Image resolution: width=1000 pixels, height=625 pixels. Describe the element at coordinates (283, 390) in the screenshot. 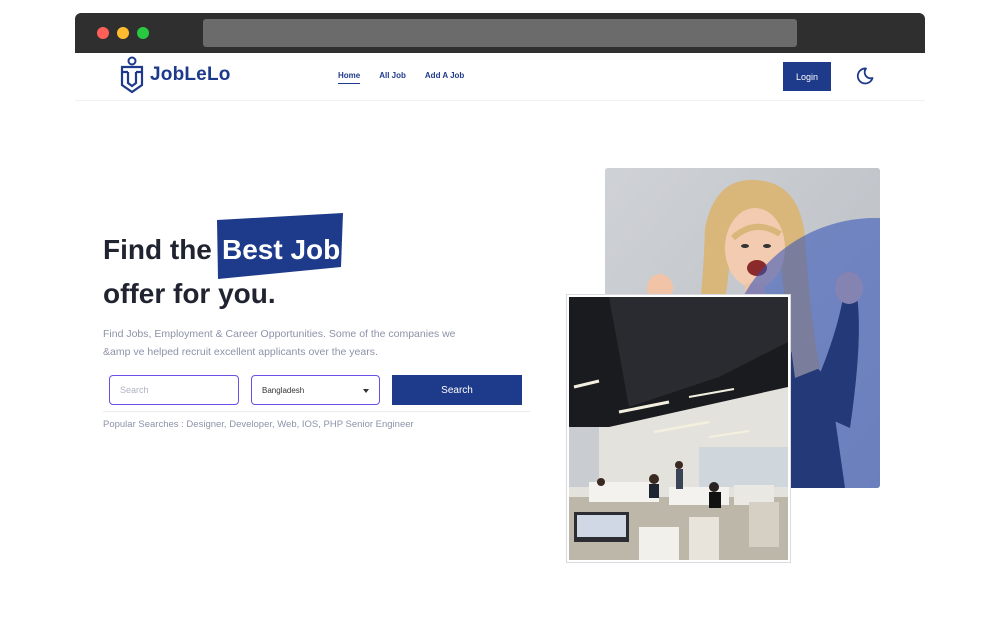

I see `country-select-value: Bangladesh` at that location.